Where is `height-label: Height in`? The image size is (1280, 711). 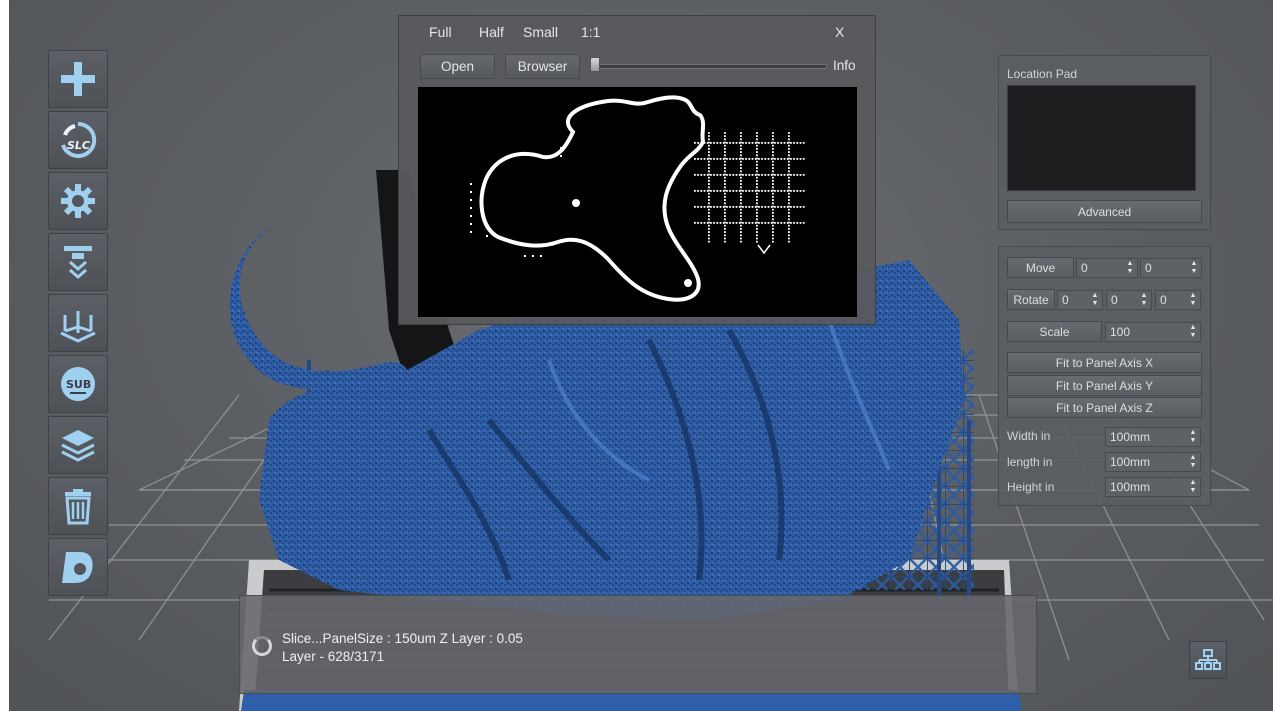
height-label: Height in is located at coordinates (1031, 487).